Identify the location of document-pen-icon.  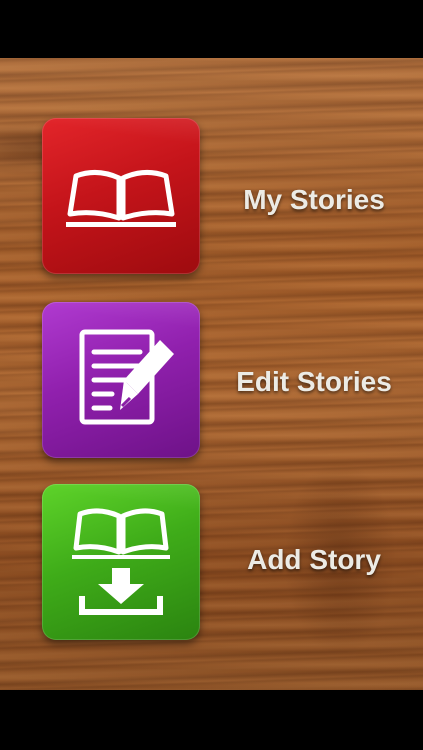
(126, 377).